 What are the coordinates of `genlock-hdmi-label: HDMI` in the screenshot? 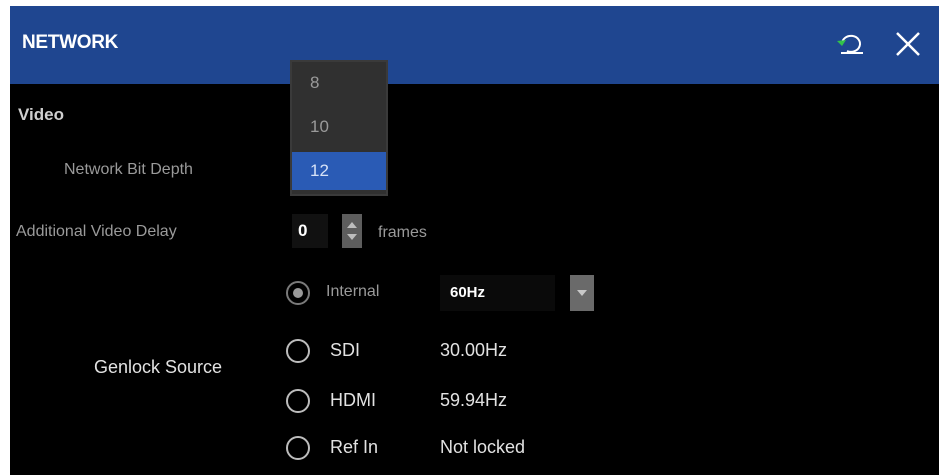 It's located at (353, 400).